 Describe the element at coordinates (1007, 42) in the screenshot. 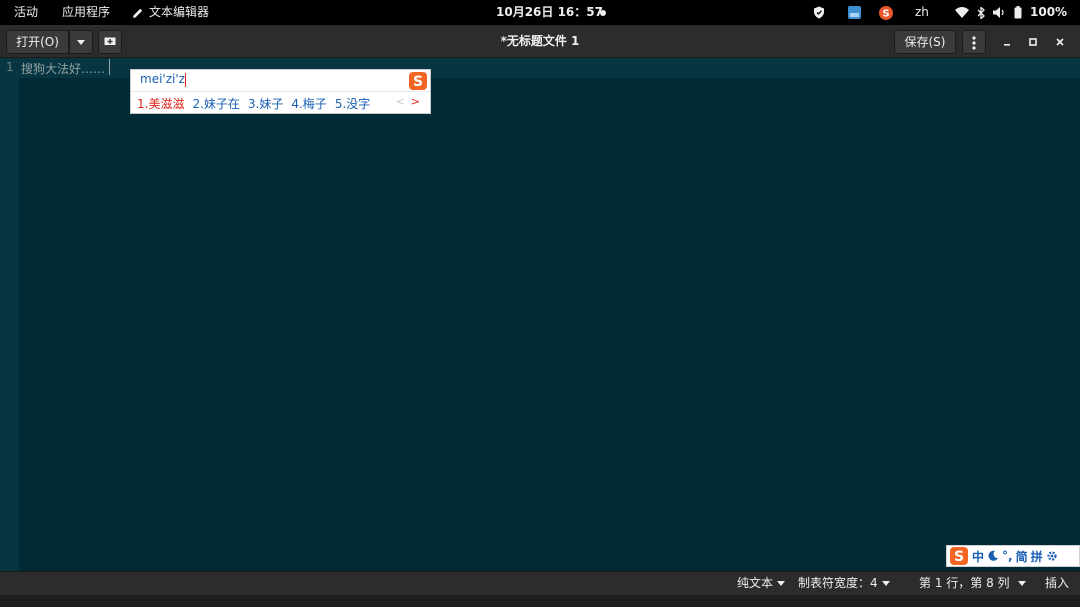

I see `minimize-button` at that location.